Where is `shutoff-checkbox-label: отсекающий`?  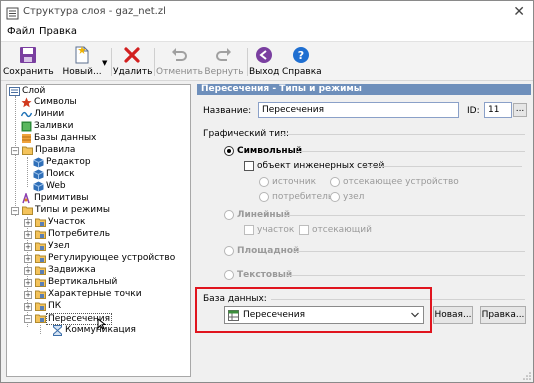
shutoff-checkbox-label: отсекающий is located at coordinates (342, 230).